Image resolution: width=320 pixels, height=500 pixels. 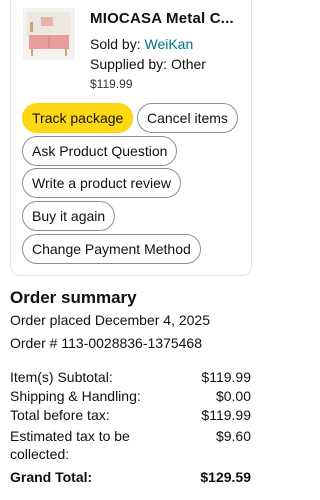 I want to click on grand-total-row: Grand Total: $129.59, so click(x=130, y=477).